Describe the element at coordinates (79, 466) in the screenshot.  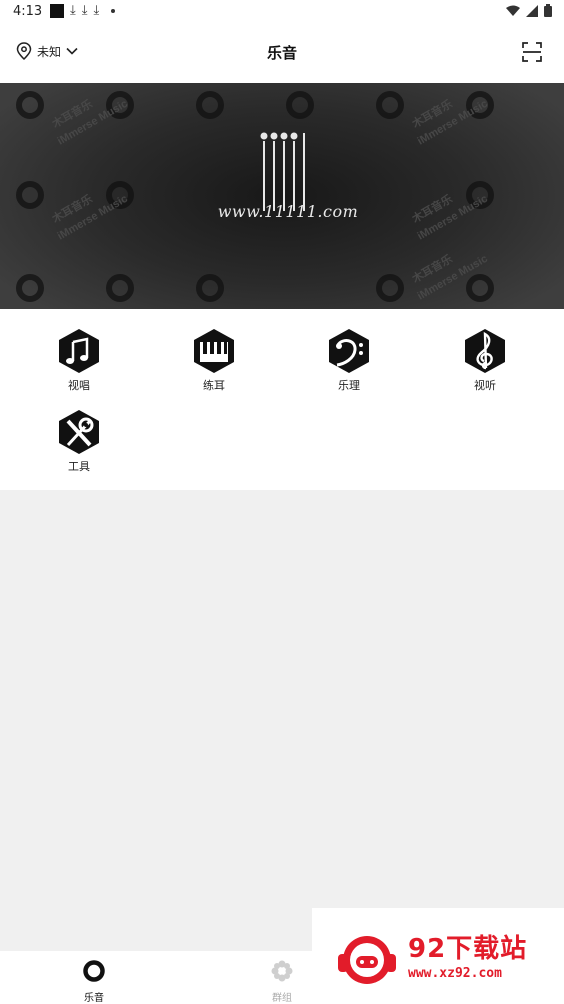
I see `category-label: 工具` at that location.